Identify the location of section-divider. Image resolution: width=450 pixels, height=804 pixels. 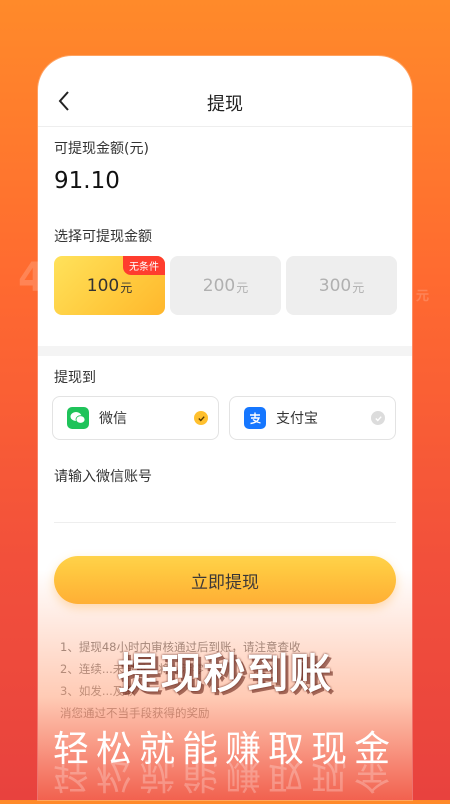
(225, 351).